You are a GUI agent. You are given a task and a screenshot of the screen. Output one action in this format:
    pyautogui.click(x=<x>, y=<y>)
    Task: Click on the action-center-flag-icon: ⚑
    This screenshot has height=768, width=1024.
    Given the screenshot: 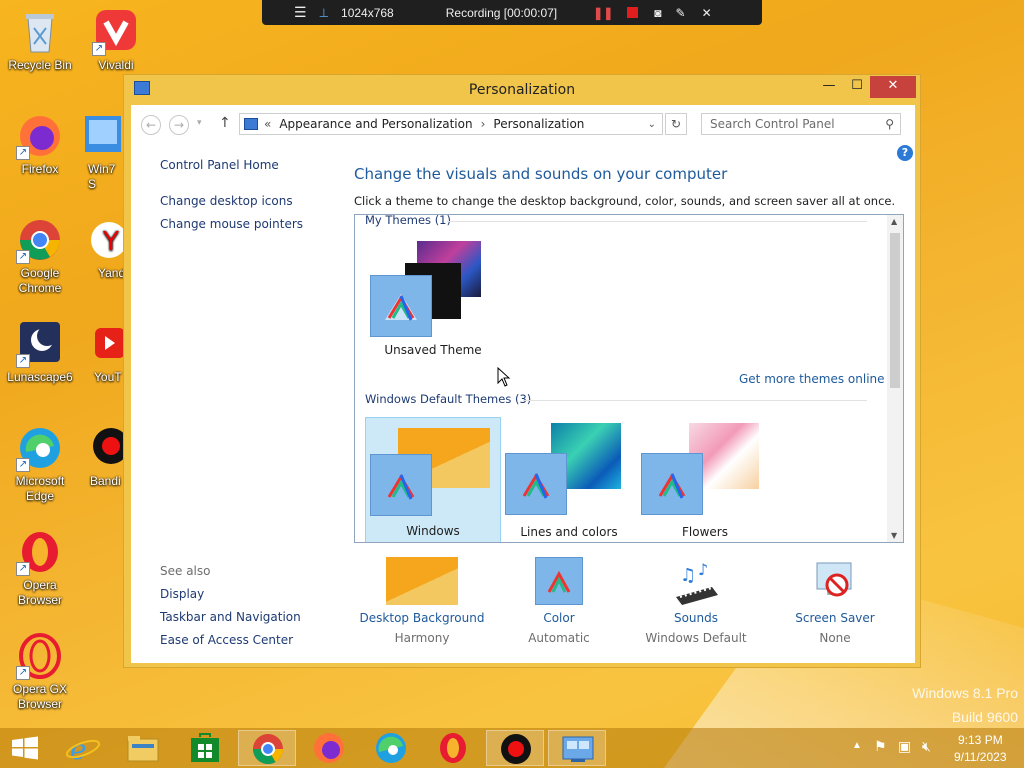 What is the action you would take?
    pyautogui.click(x=880, y=746)
    